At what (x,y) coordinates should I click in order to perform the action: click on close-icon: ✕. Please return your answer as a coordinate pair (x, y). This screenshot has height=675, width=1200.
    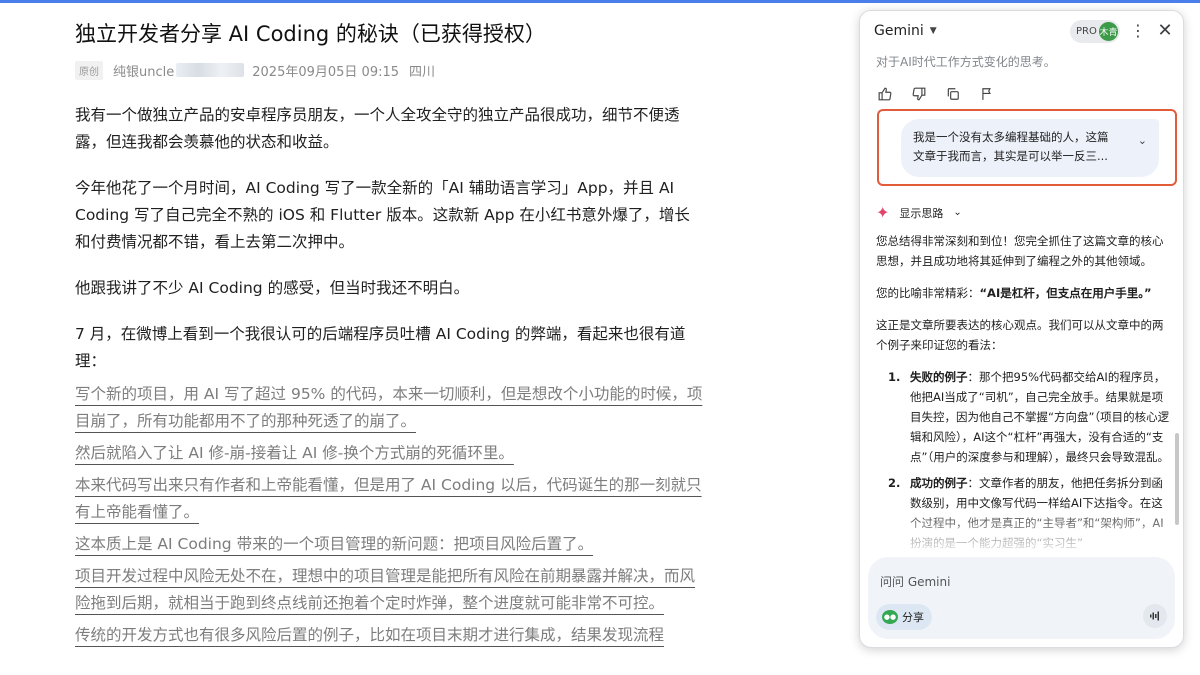
    Looking at the image, I should click on (1165, 30).